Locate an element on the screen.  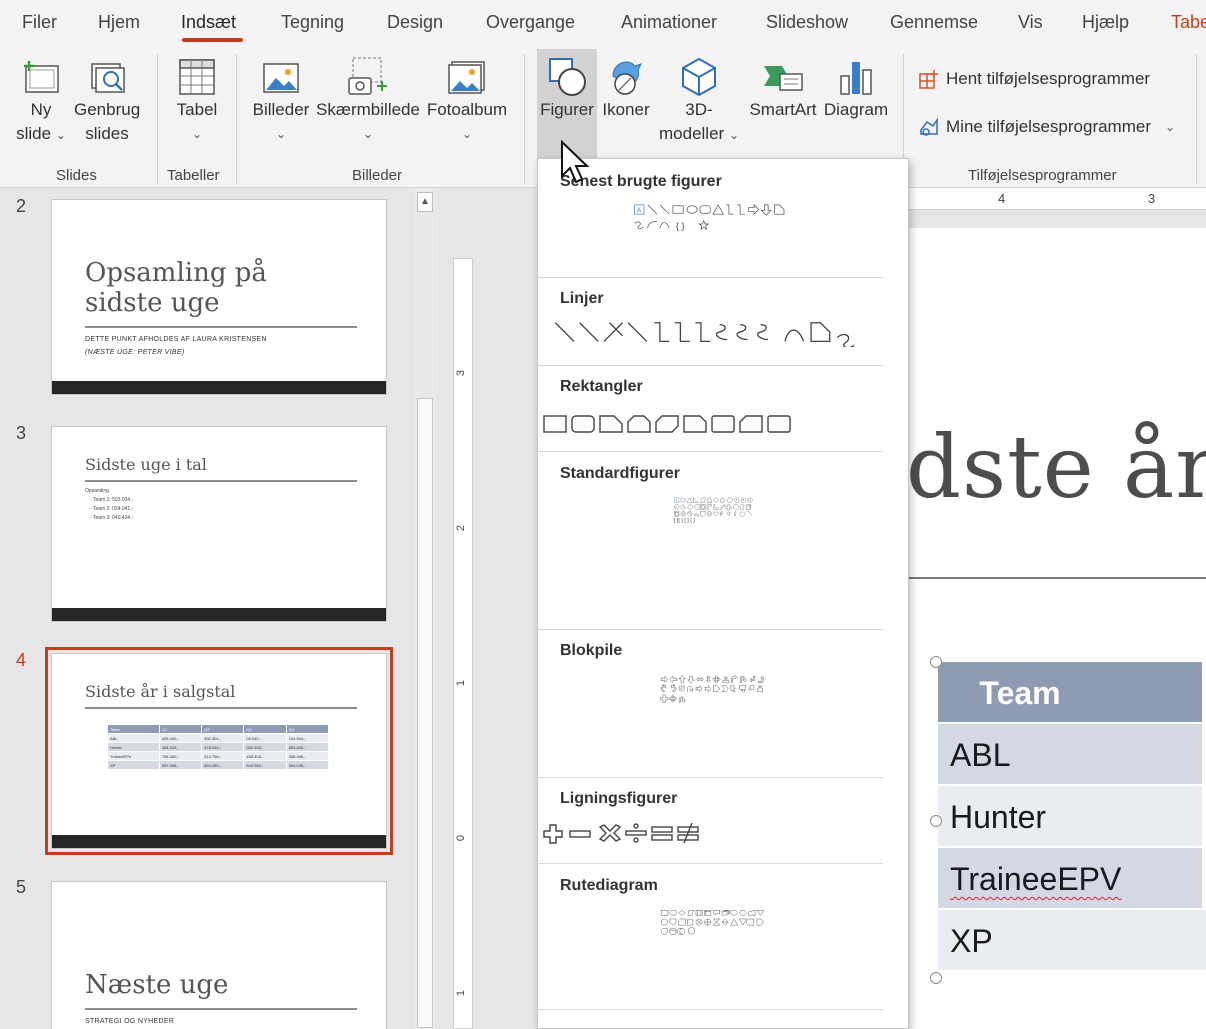
smartart-button: SmartArt is located at coordinates (783, 89).